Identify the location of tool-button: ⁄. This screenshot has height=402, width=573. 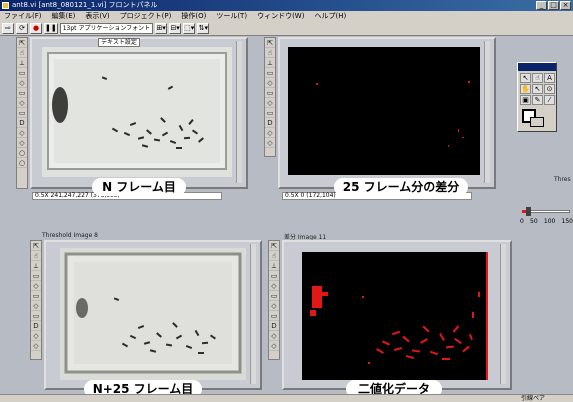
(549, 100).